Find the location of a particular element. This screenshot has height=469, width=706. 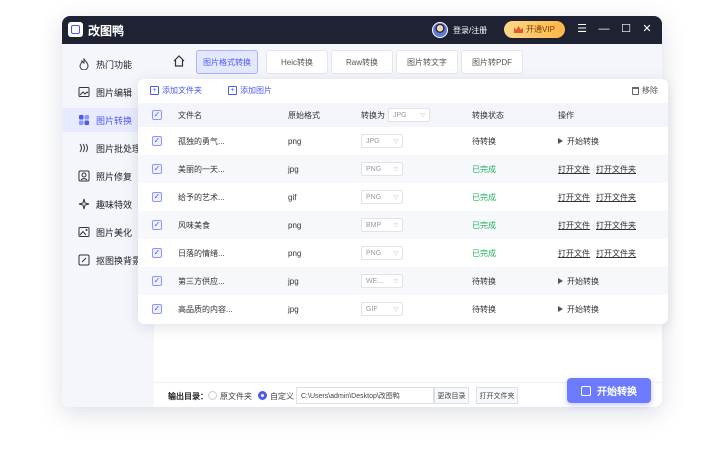

close-icon: ✕ is located at coordinates (647, 29).